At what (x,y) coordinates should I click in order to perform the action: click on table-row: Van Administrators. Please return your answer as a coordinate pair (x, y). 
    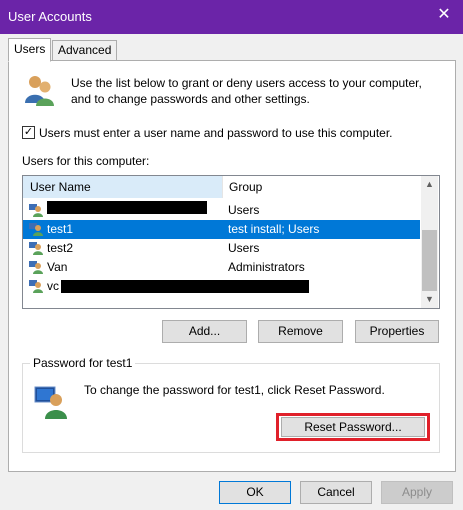
    Looking at the image, I should click on (222, 267).